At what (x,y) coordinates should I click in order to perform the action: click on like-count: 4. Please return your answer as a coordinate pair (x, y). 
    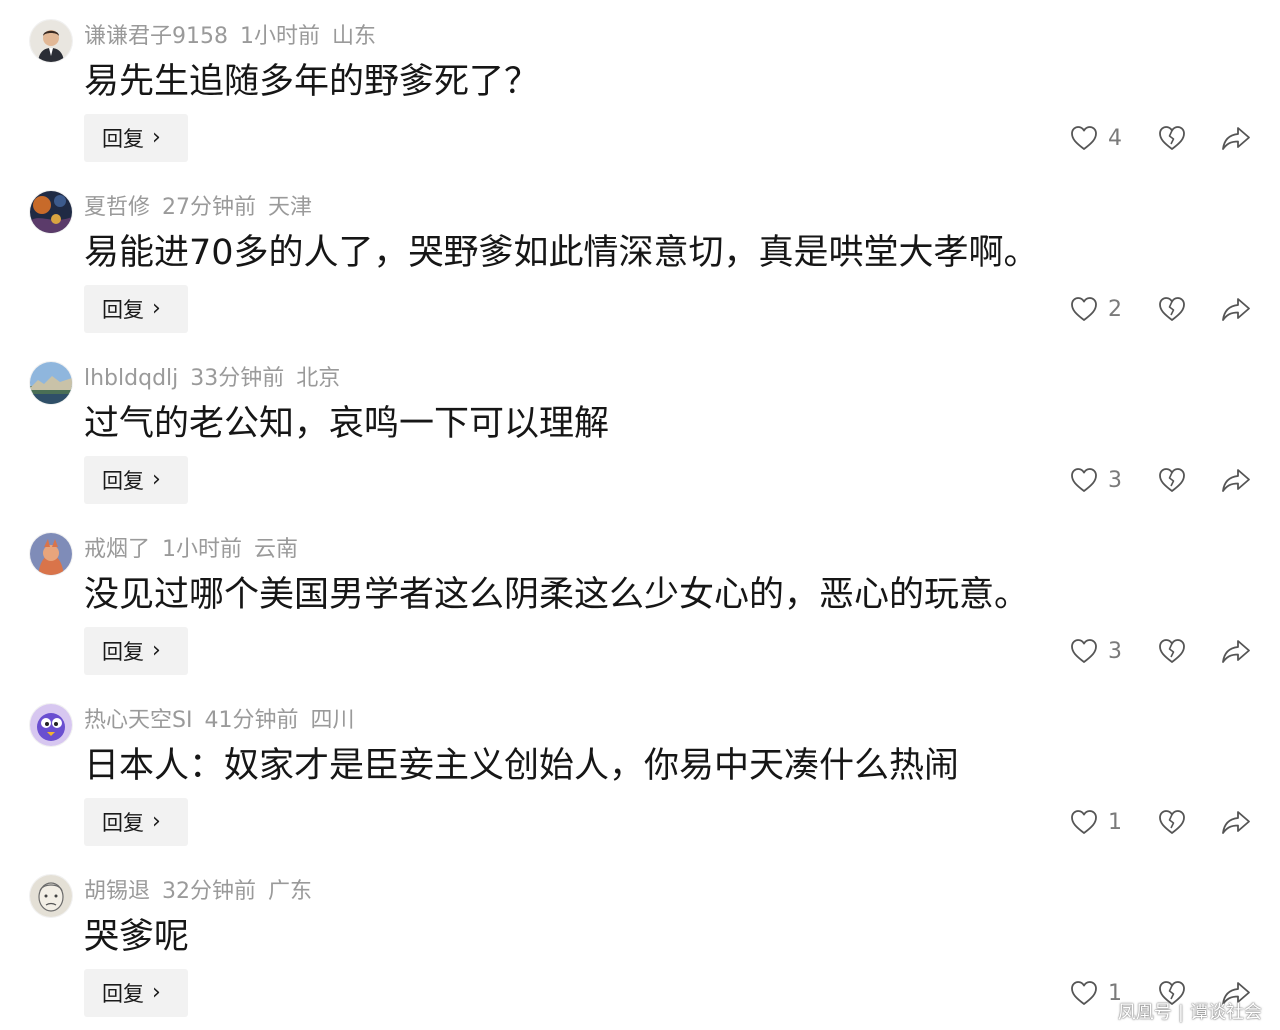
    Looking at the image, I should click on (1115, 138).